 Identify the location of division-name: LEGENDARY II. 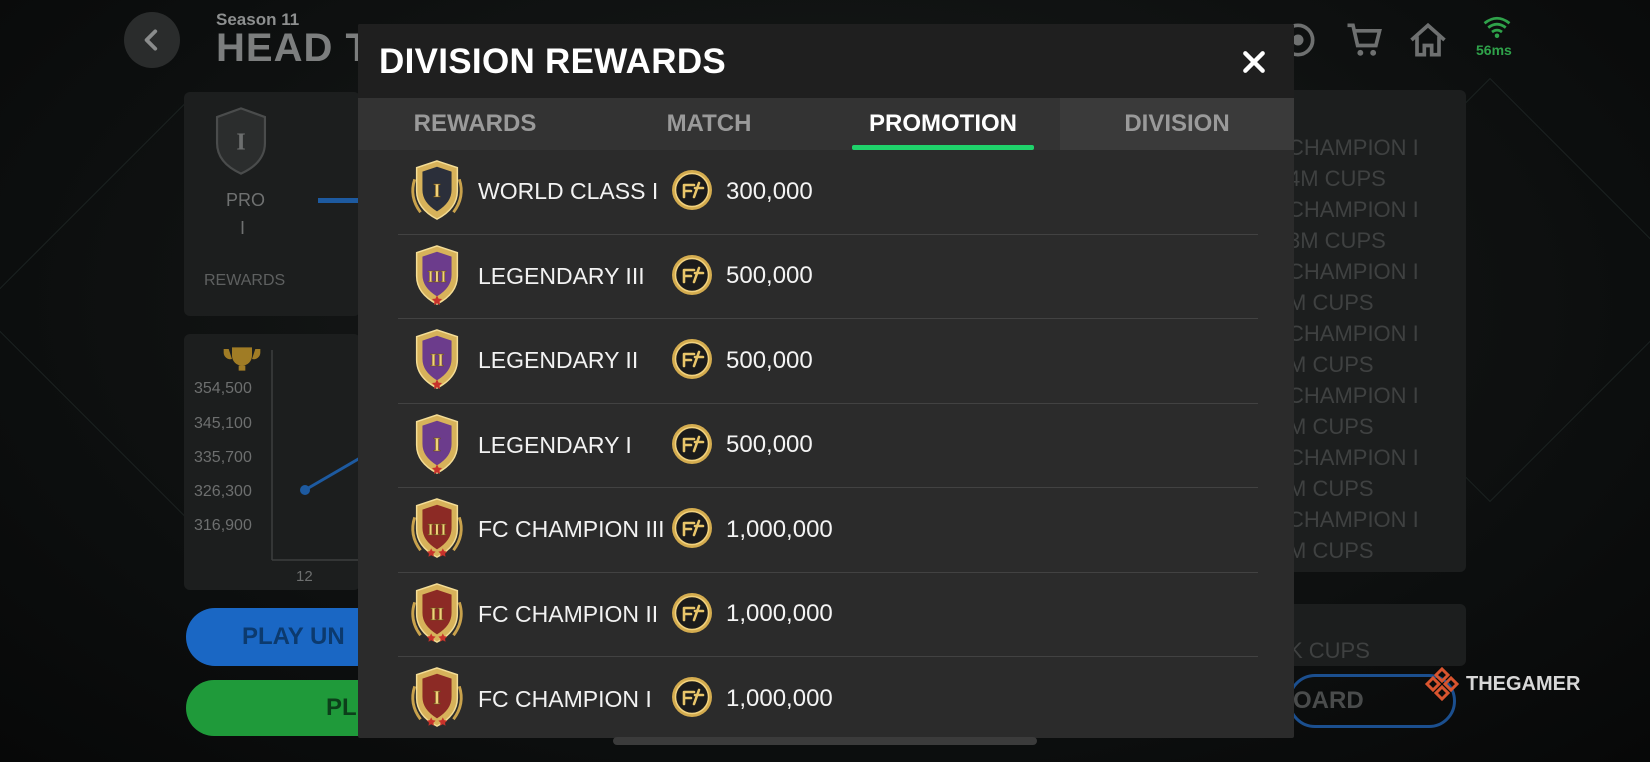
(558, 360).